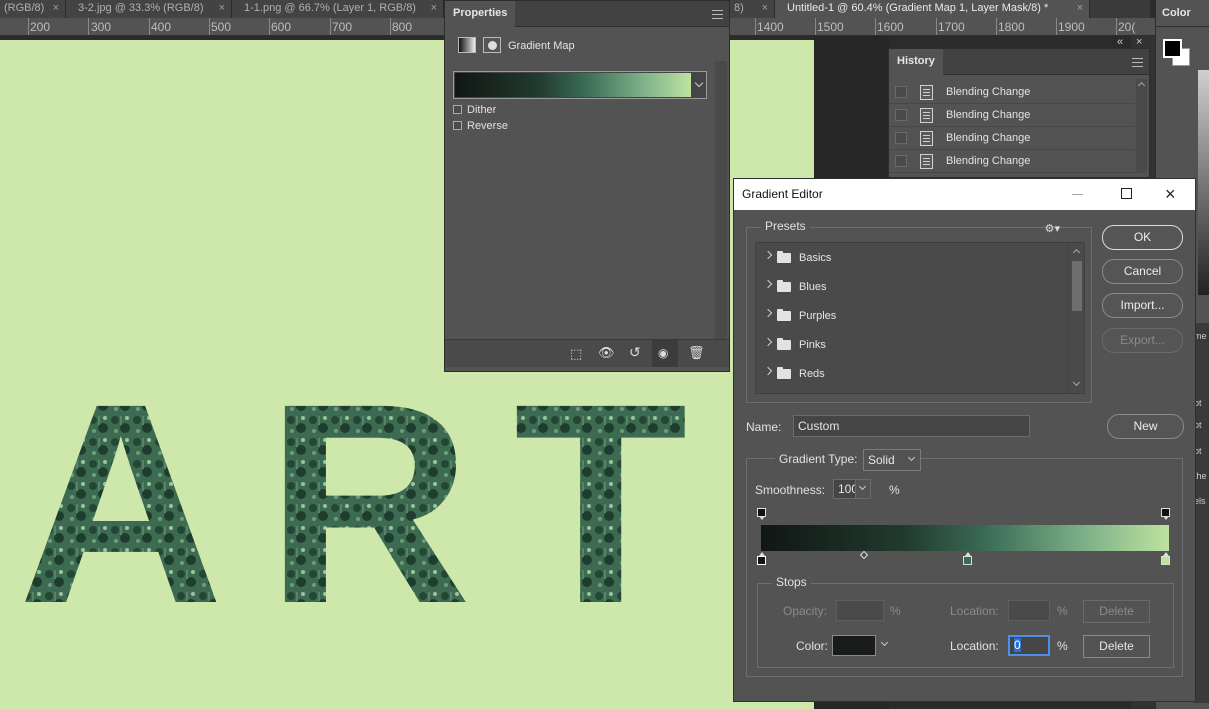 This screenshot has width=1209, height=709. Describe the element at coordinates (1062, 611) in the screenshot. I see `opacity-location-unit: %` at that location.